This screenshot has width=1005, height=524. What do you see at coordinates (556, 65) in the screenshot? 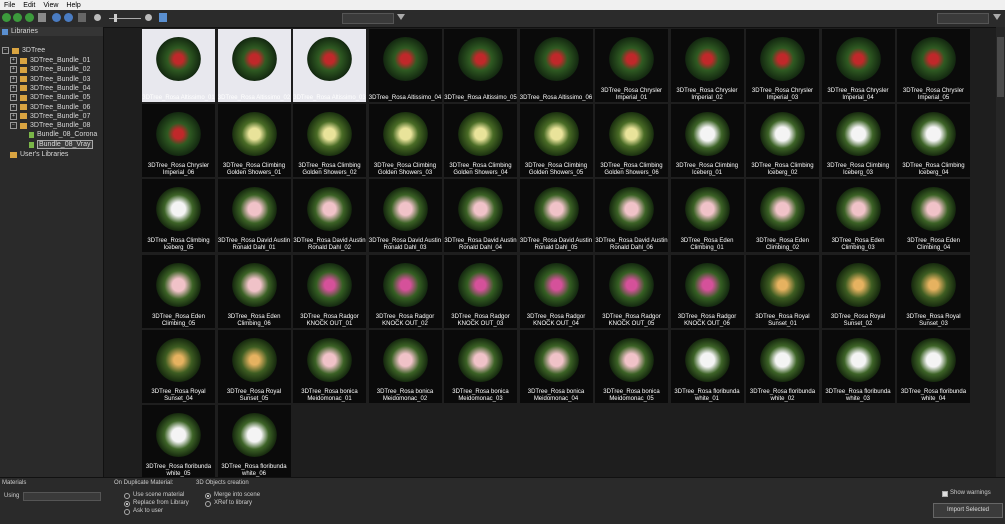
I see `asset-thumbnail: 3DTree_Rosa Altissimo_06` at bounding box center [556, 65].